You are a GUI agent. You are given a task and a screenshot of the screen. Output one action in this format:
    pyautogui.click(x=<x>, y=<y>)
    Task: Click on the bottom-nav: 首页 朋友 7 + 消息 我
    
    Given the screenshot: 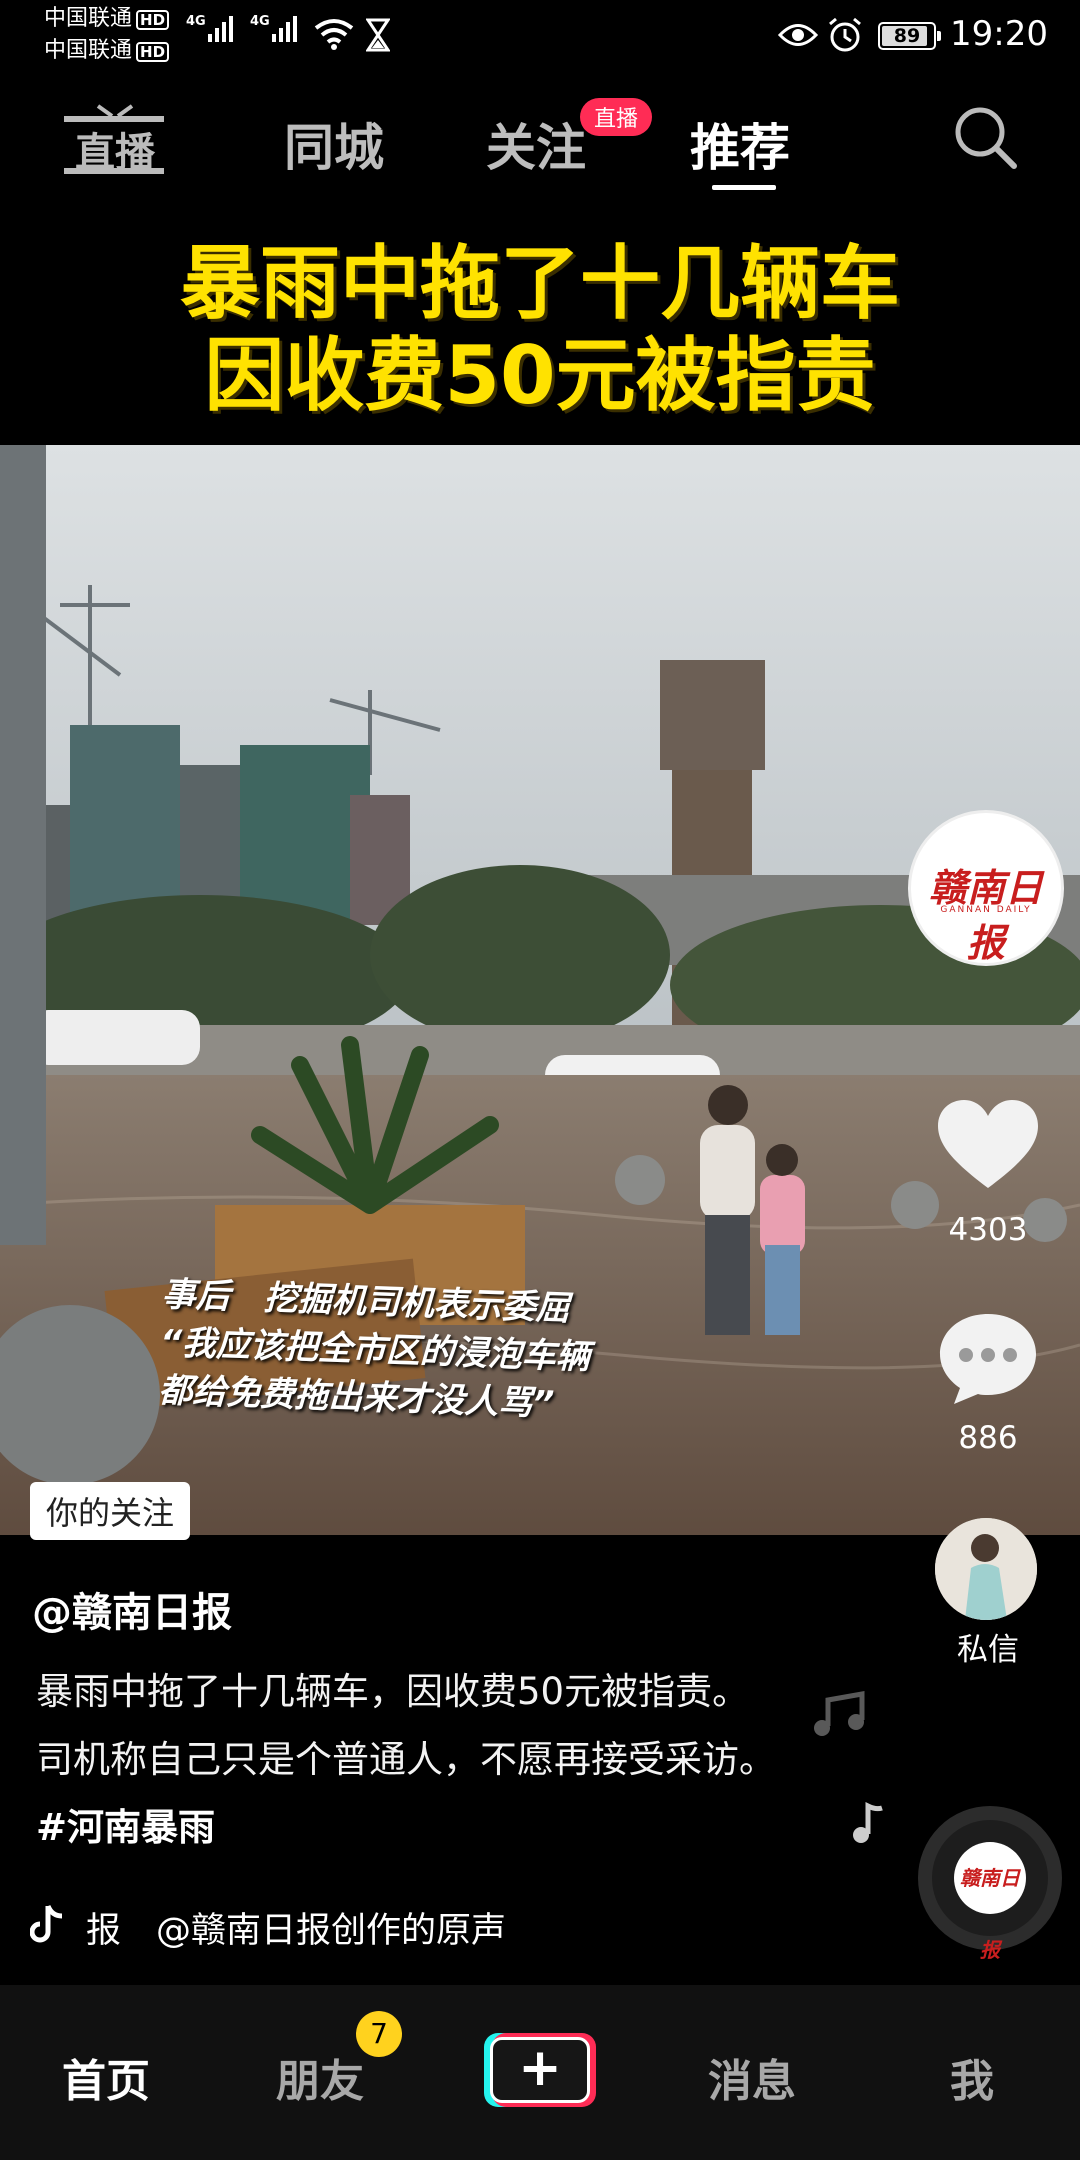 What is the action you would take?
    pyautogui.click(x=540, y=2072)
    